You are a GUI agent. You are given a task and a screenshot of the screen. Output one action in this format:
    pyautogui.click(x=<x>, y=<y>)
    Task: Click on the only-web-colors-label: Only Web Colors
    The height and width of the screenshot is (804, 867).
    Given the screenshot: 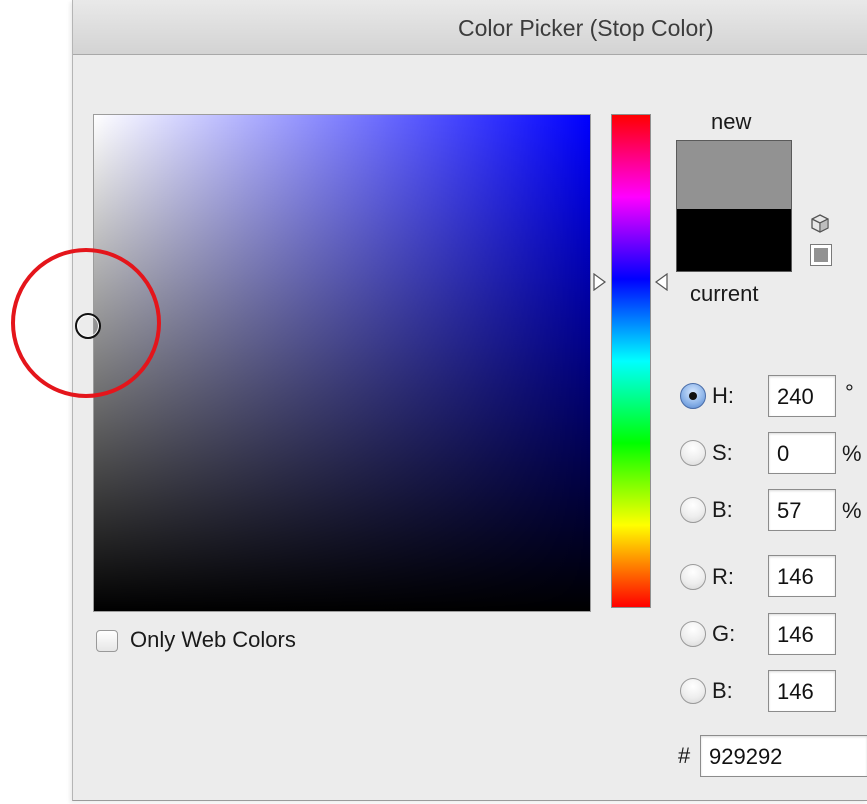 What is the action you would take?
    pyautogui.click(x=213, y=639)
    